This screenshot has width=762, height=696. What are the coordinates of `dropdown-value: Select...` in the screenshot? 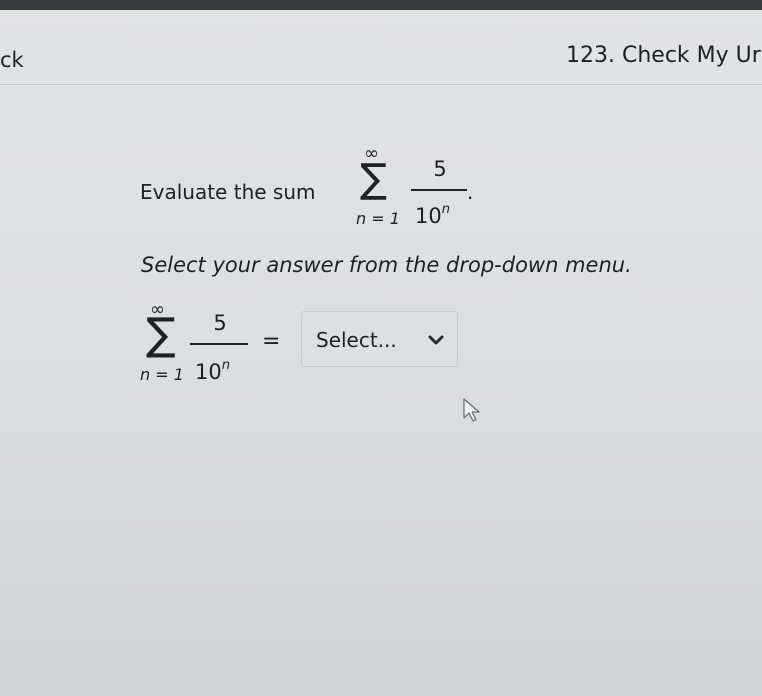 It's located at (356, 340).